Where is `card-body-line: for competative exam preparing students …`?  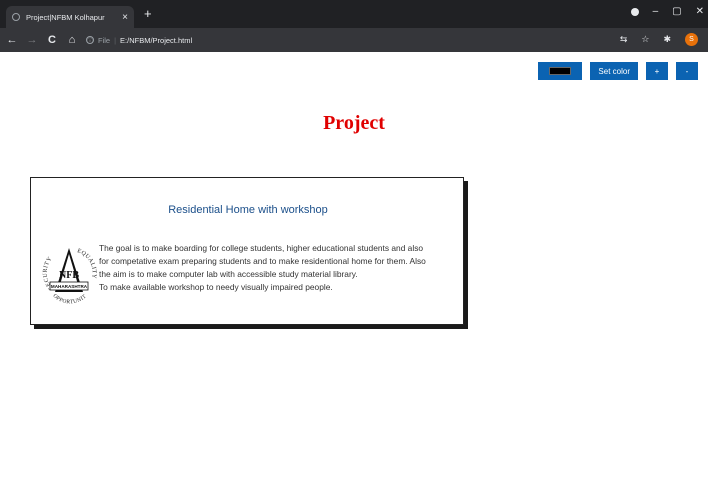 card-body-line: for competative exam preparing students … is located at coordinates (262, 261).